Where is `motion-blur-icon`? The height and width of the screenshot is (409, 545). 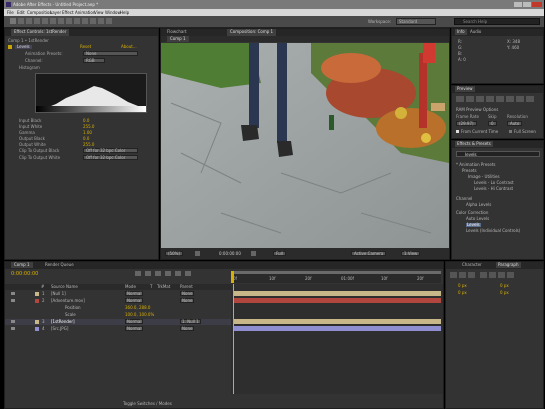 motion-blur-icon is located at coordinates (178, 273).